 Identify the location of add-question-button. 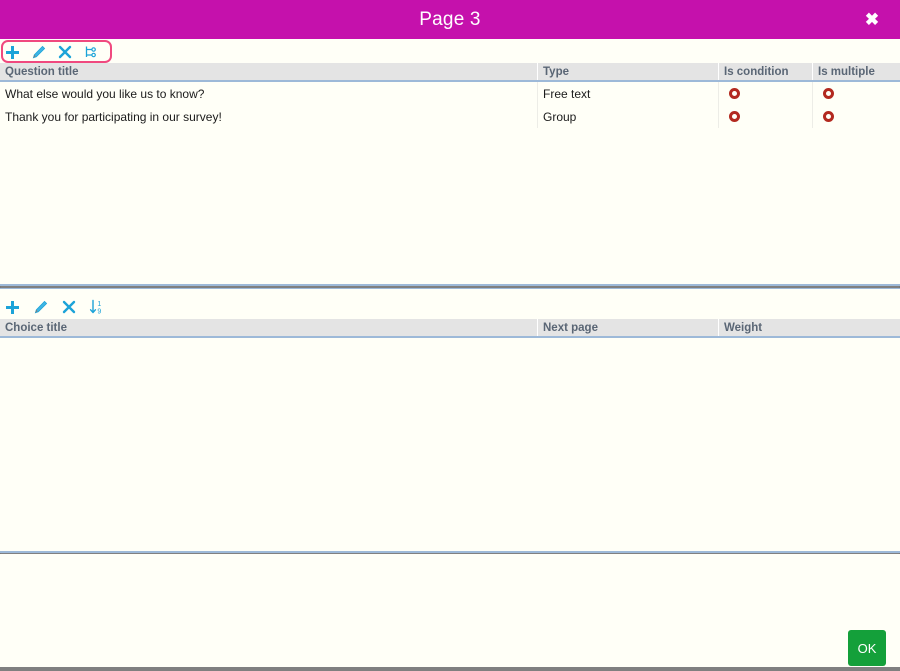
(12, 52).